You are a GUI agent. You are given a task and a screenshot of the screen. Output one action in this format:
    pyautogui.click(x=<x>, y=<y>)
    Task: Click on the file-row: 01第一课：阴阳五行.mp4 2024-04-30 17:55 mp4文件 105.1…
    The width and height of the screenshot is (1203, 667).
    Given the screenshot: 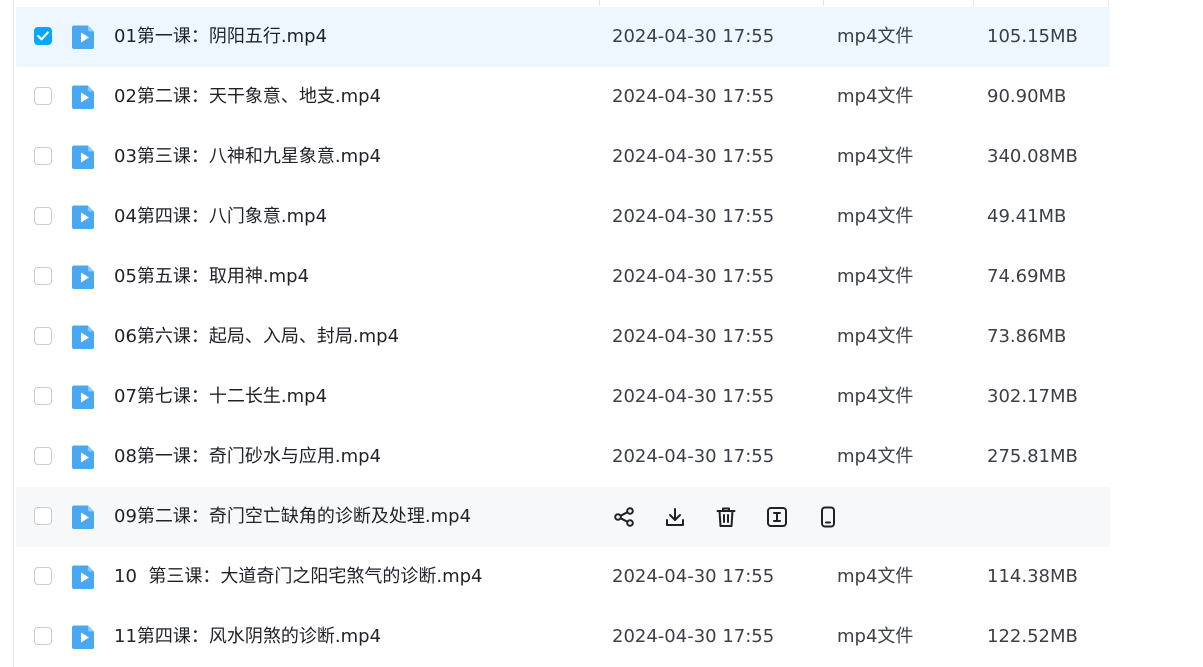 What is the action you would take?
    pyautogui.click(x=563, y=37)
    